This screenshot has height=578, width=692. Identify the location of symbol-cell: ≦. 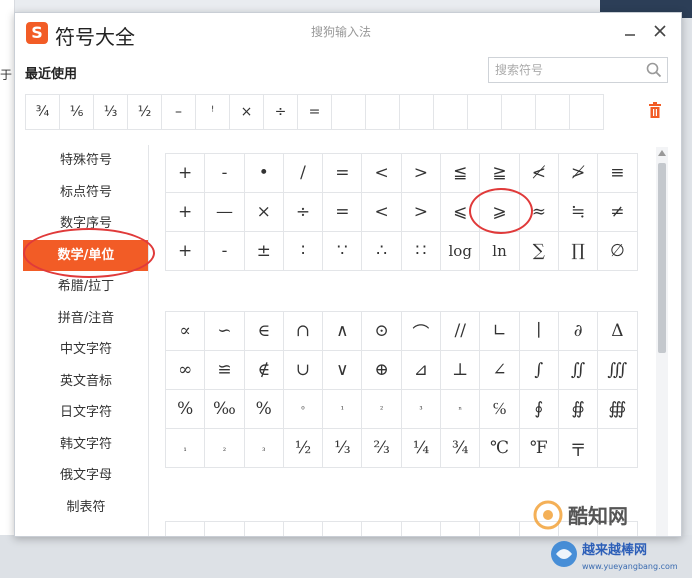
(461, 173).